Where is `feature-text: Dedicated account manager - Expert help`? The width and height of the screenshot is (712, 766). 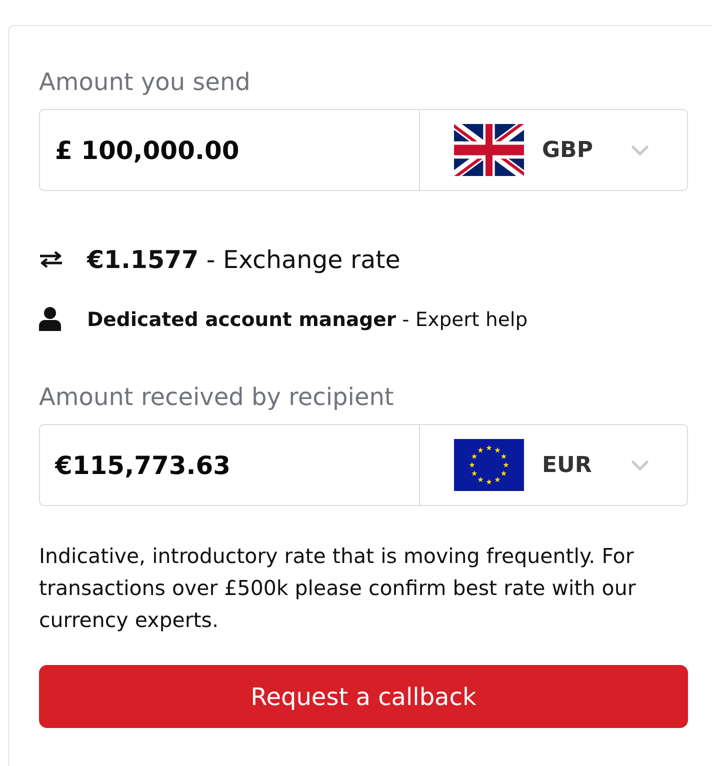 feature-text: Dedicated account manager - Expert help is located at coordinates (307, 319).